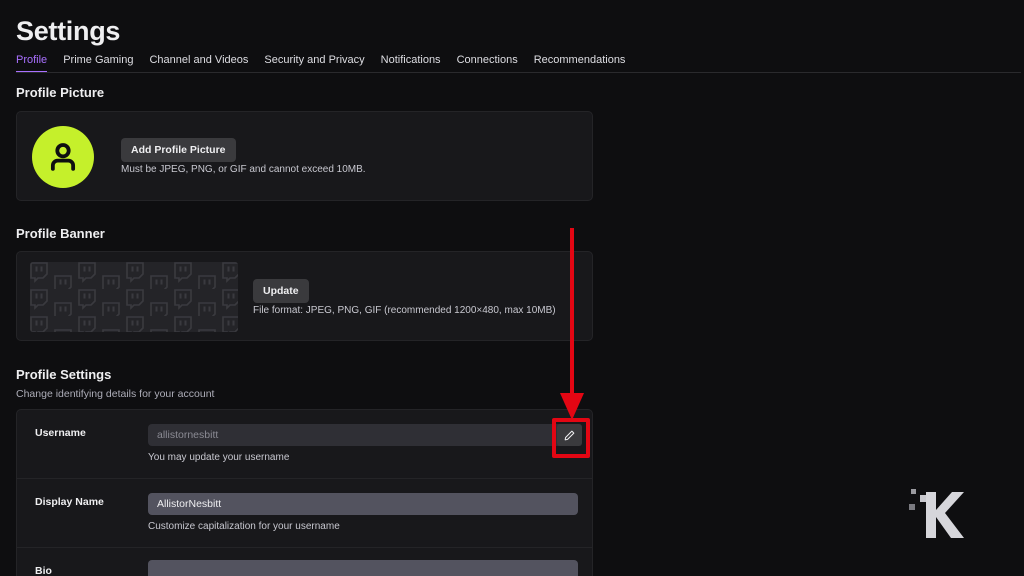 This screenshot has height=576, width=1024. Describe the element at coordinates (43, 570) in the screenshot. I see `bio-label: Bio` at that location.